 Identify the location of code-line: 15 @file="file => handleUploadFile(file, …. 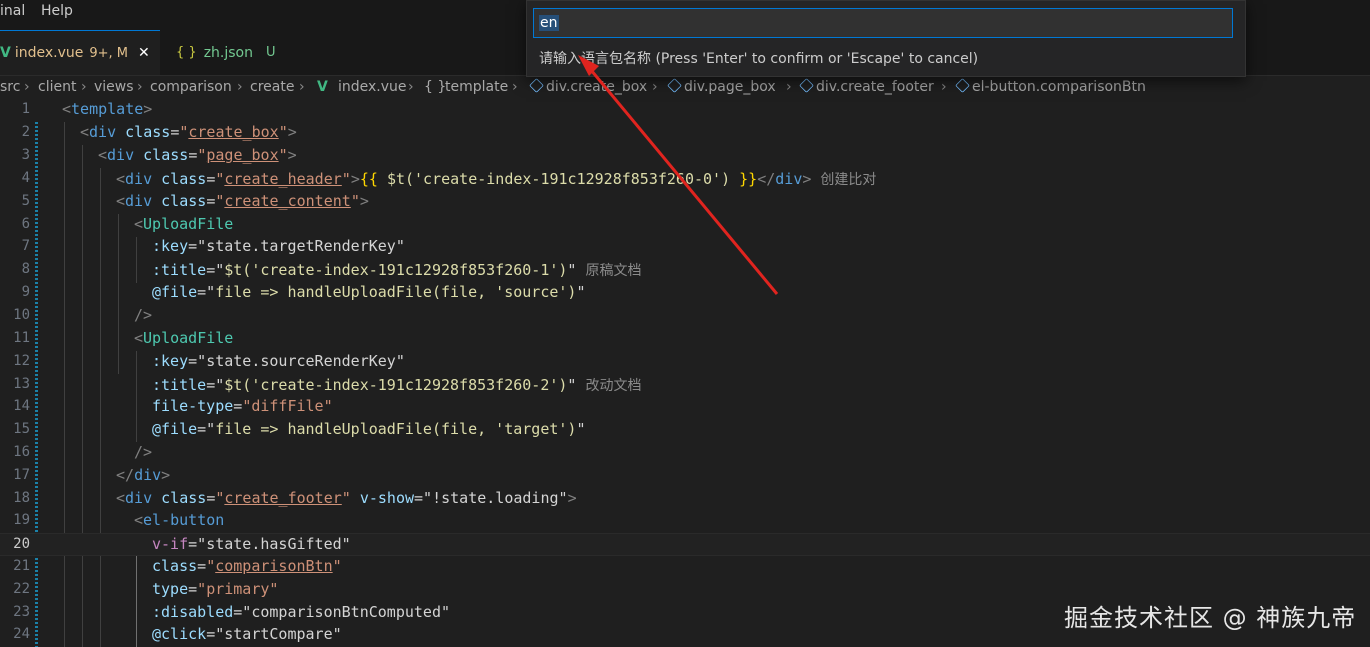
(685, 430).